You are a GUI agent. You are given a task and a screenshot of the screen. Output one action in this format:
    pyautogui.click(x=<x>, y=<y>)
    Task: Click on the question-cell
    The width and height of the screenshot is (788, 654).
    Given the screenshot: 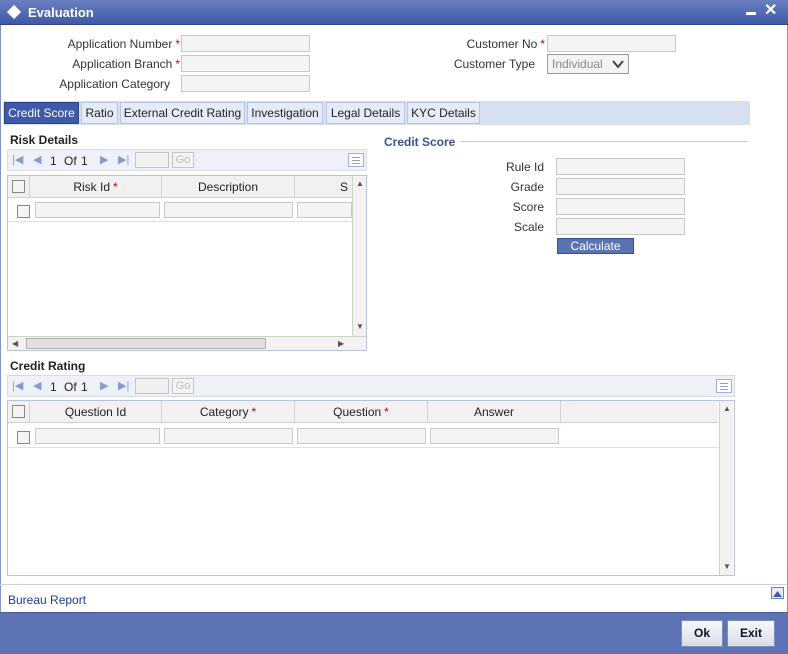 What is the action you would take?
    pyautogui.click(x=361, y=436)
    